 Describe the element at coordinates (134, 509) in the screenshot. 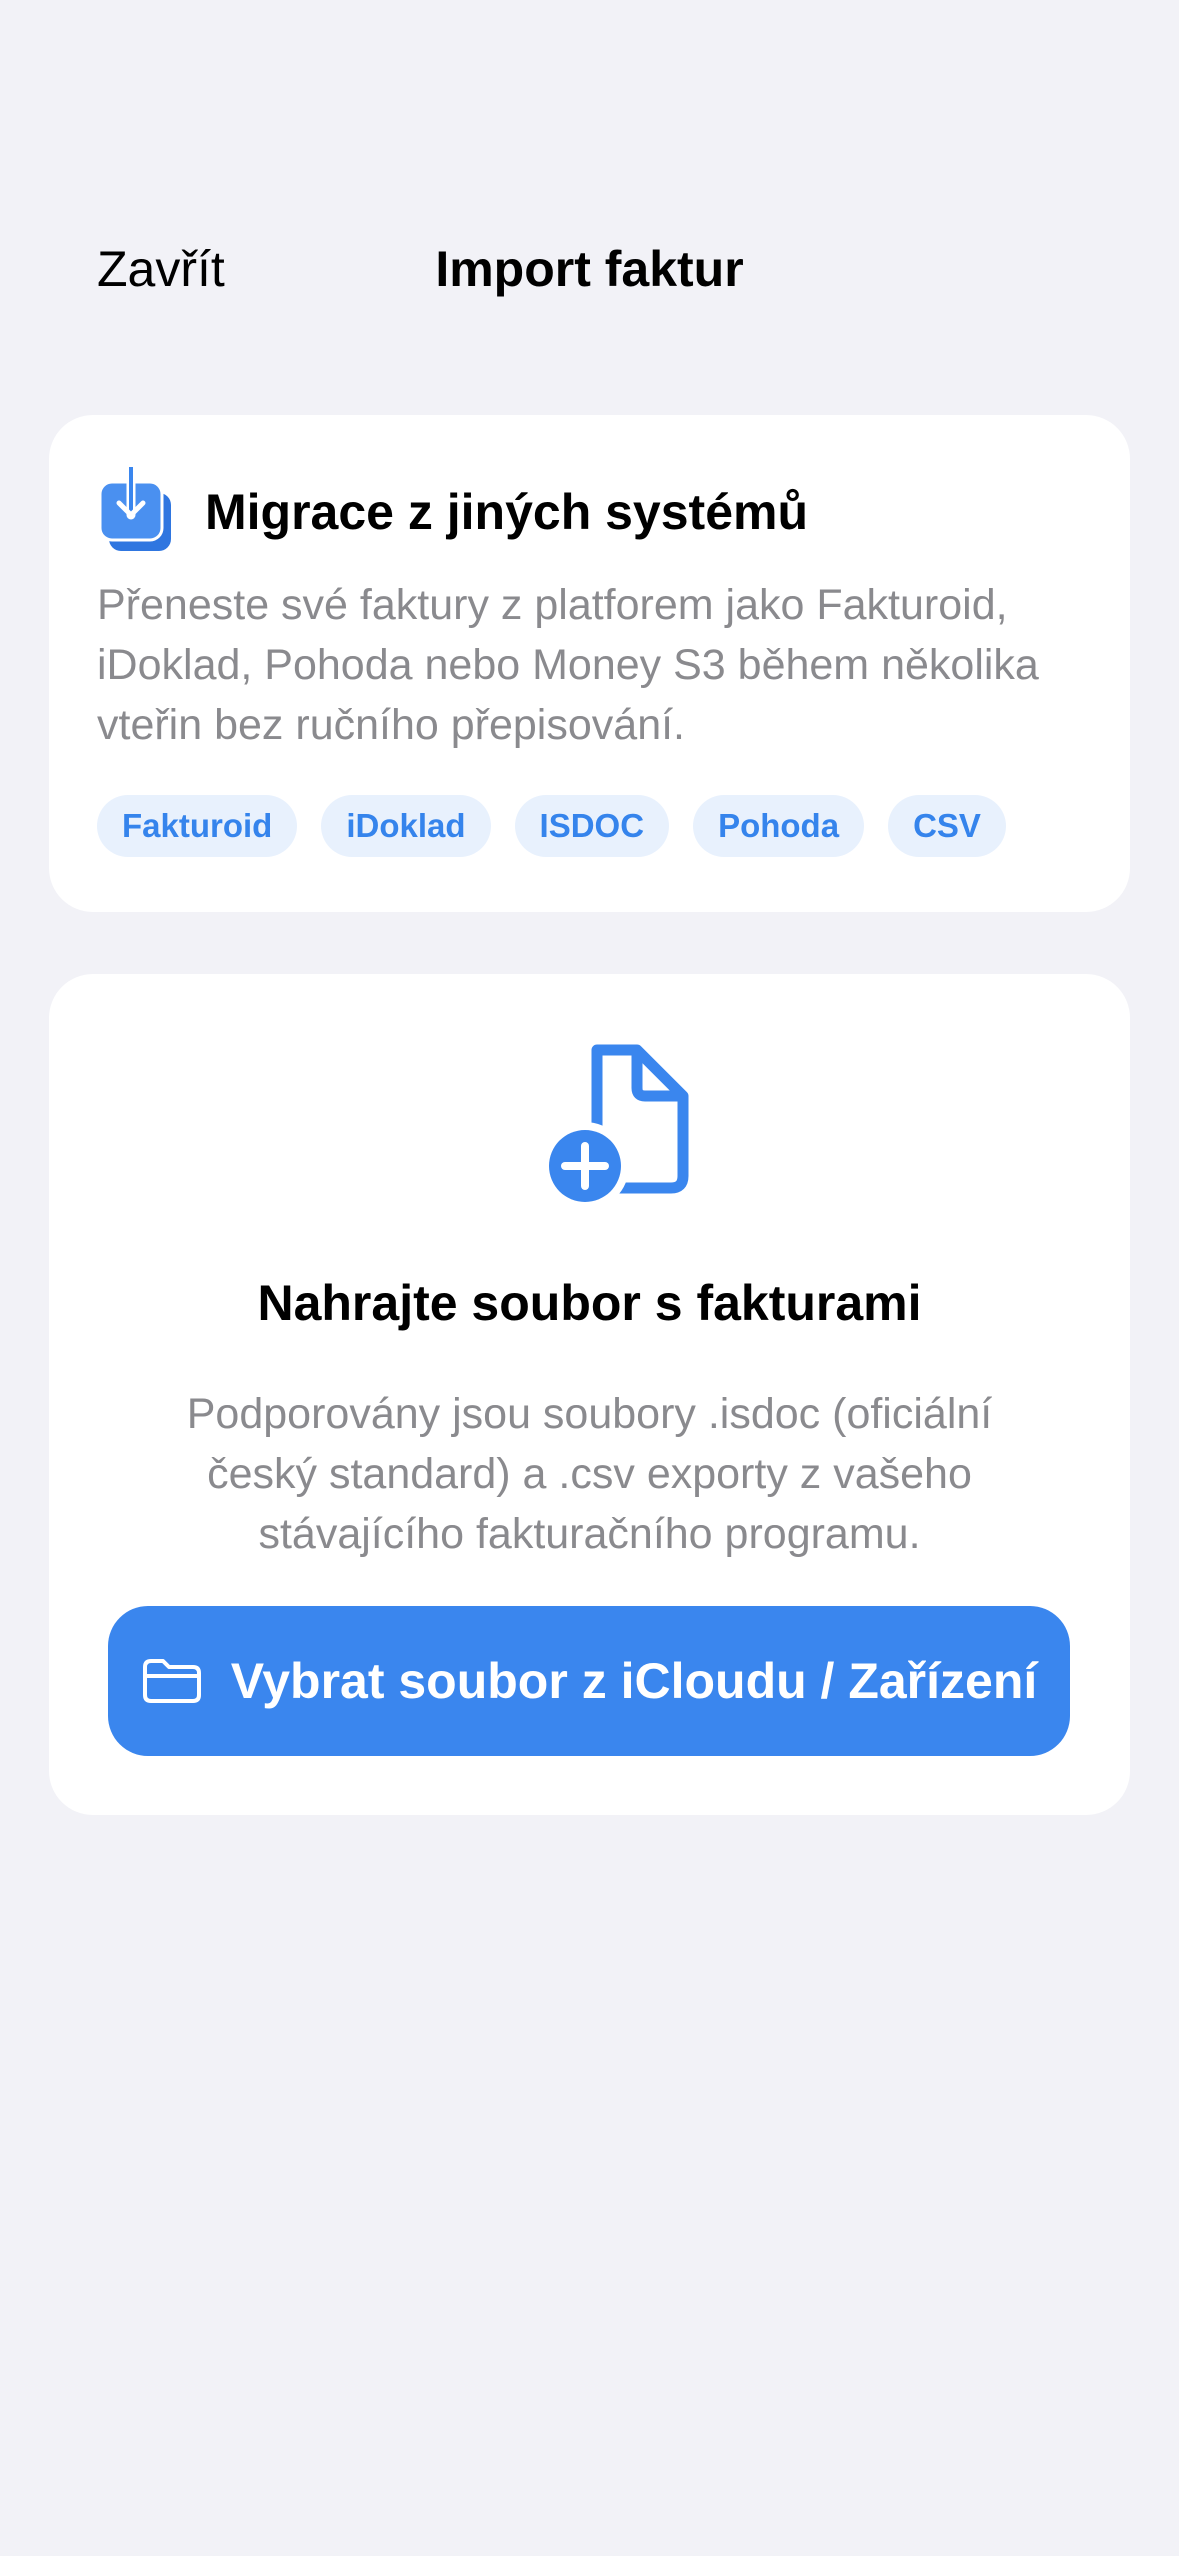

I see `tray-download-icon` at that location.